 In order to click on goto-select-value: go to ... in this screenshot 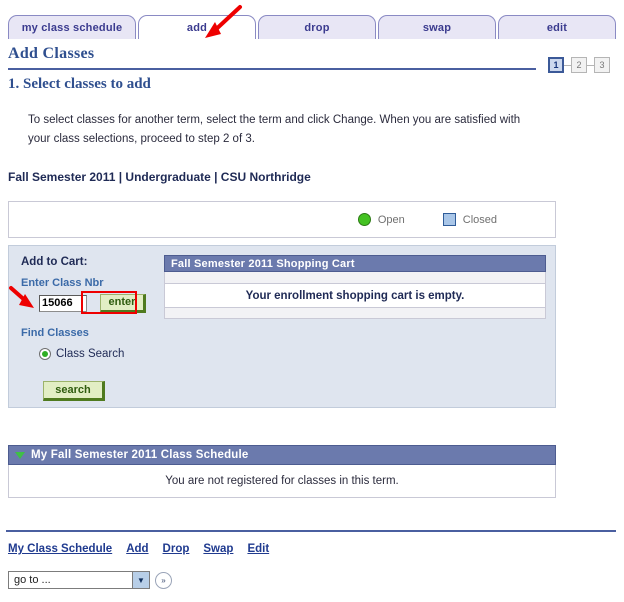, I will do `click(32, 580)`.